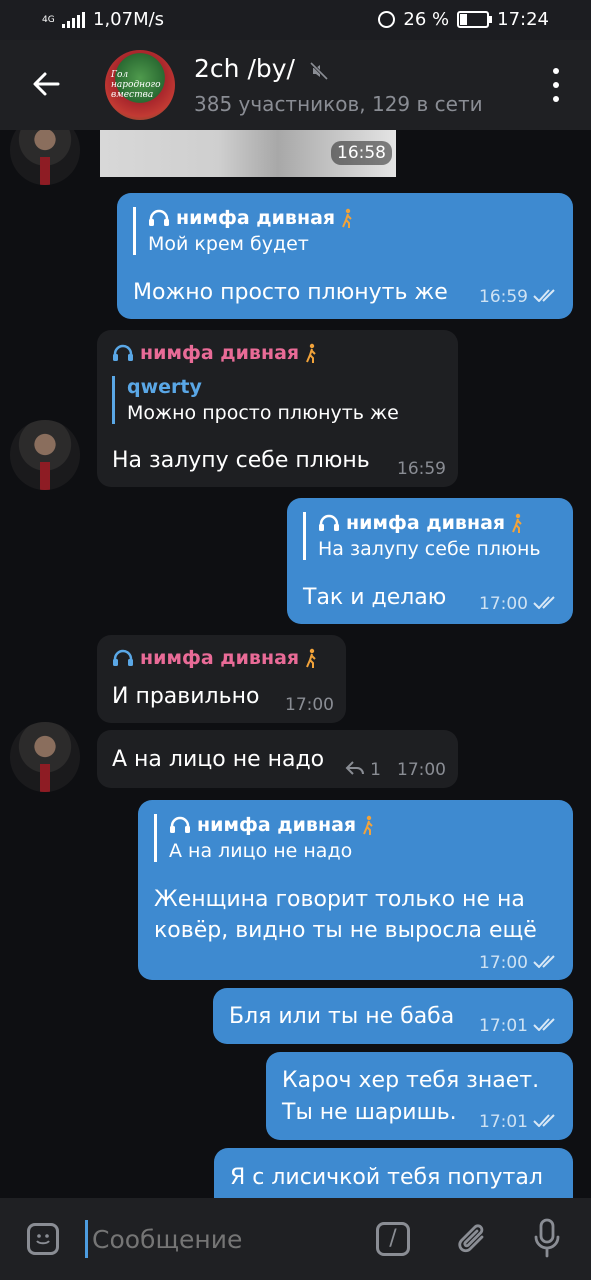 The height and width of the screenshot is (1280, 591). What do you see at coordinates (46, 84) in the screenshot?
I see `back-arrow-icon` at bounding box center [46, 84].